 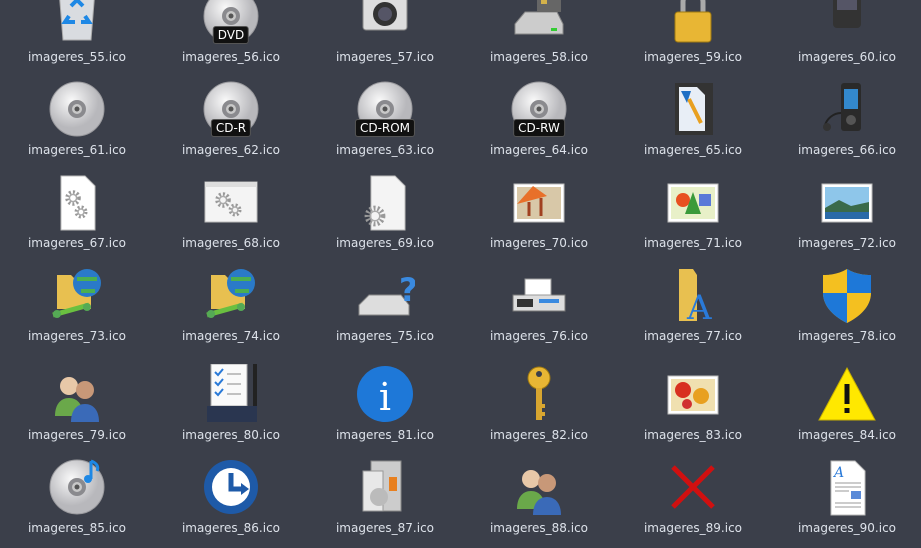 I want to click on file-name: imageres_62.ico, so click(x=231, y=150).